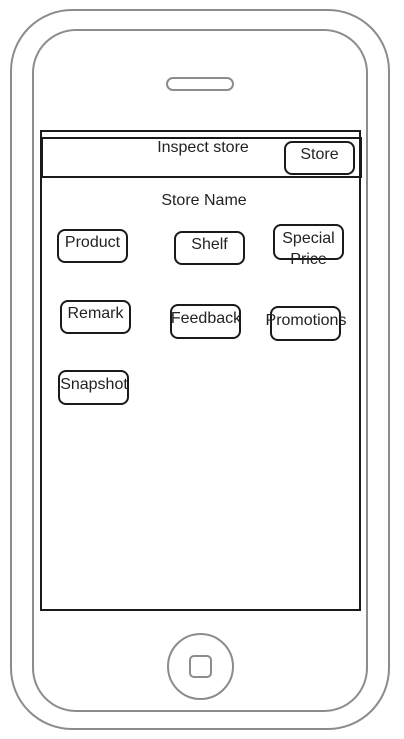 This screenshot has height=739, width=404. I want to click on store-name-label: Store Name, so click(204, 200).